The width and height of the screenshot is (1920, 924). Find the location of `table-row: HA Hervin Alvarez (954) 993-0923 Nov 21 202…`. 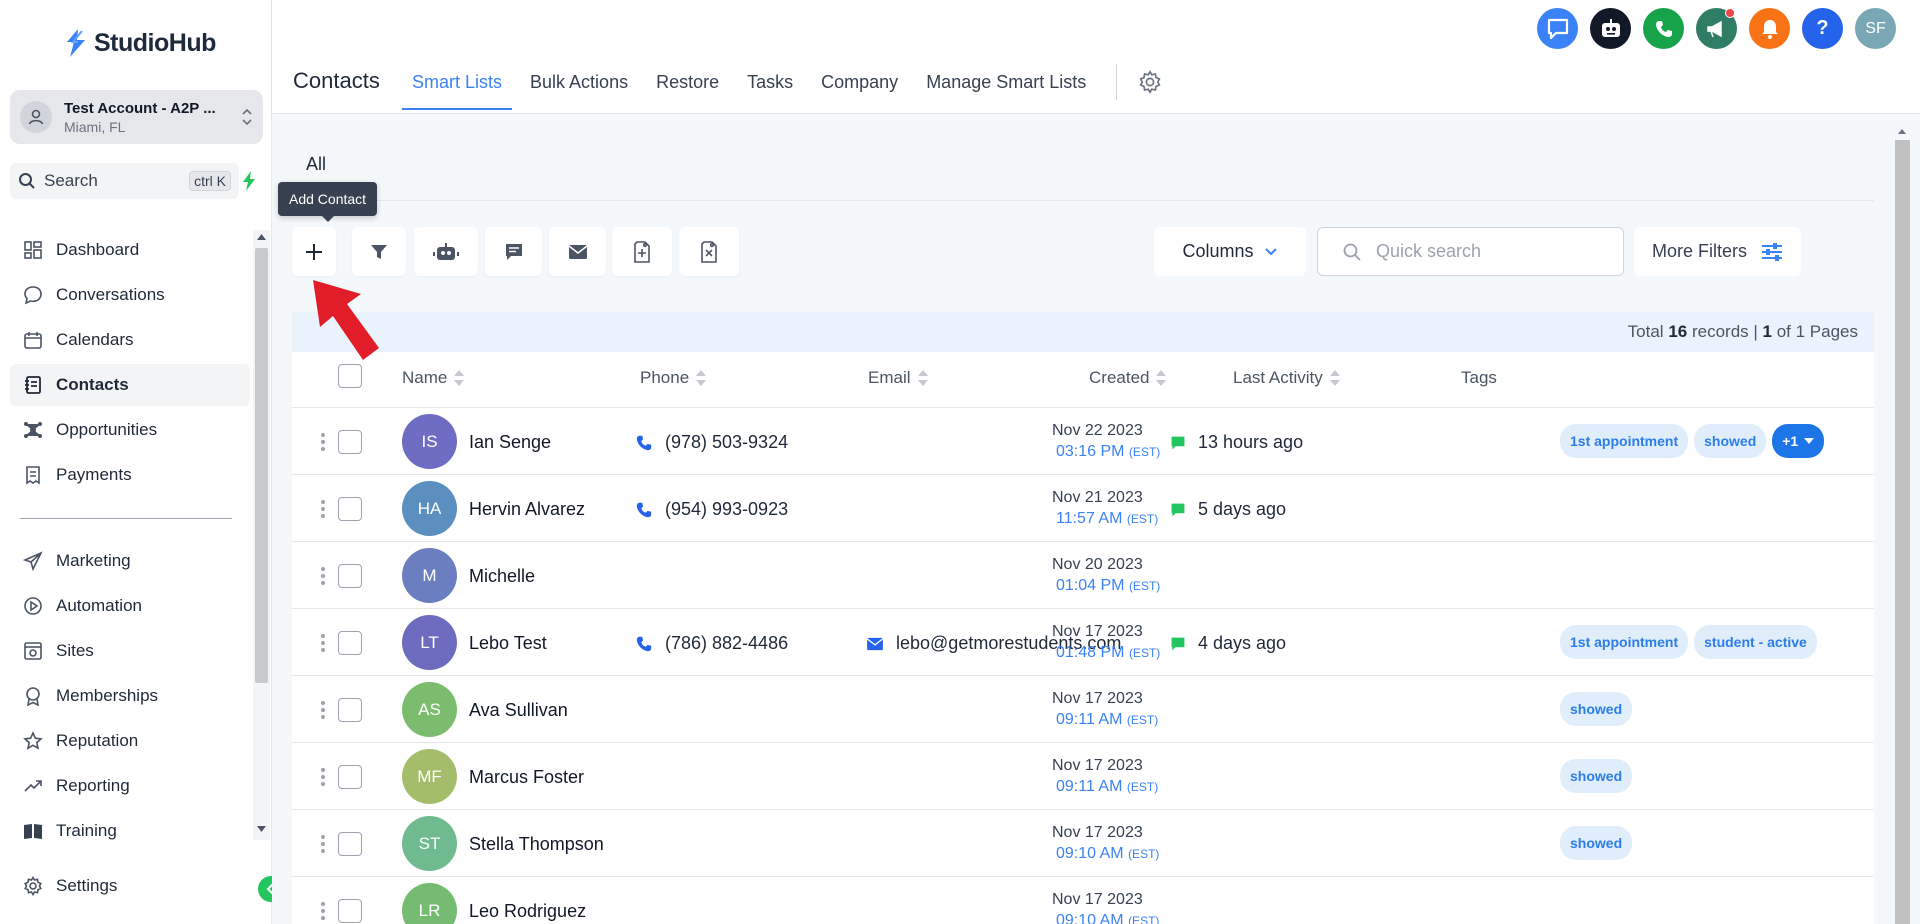

table-row: HA Hervin Alvarez (954) 993-0923 Nov 21 202… is located at coordinates (1083, 508).